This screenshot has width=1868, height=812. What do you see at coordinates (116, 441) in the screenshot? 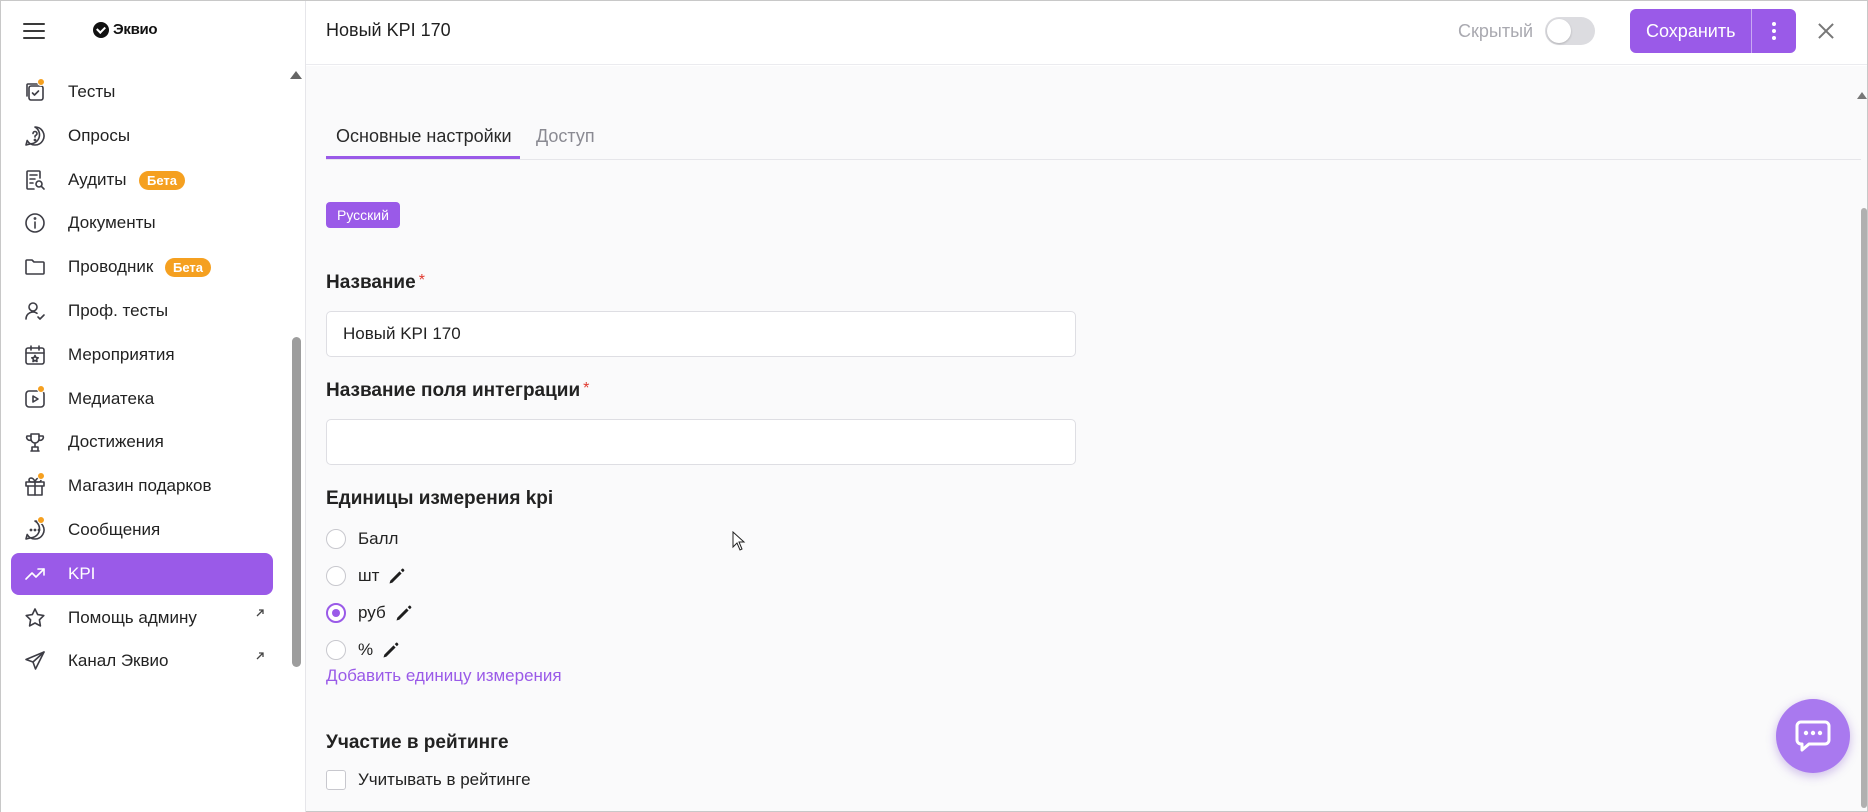
I see `sidebar-item-label: Достижения` at bounding box center [116, 441].